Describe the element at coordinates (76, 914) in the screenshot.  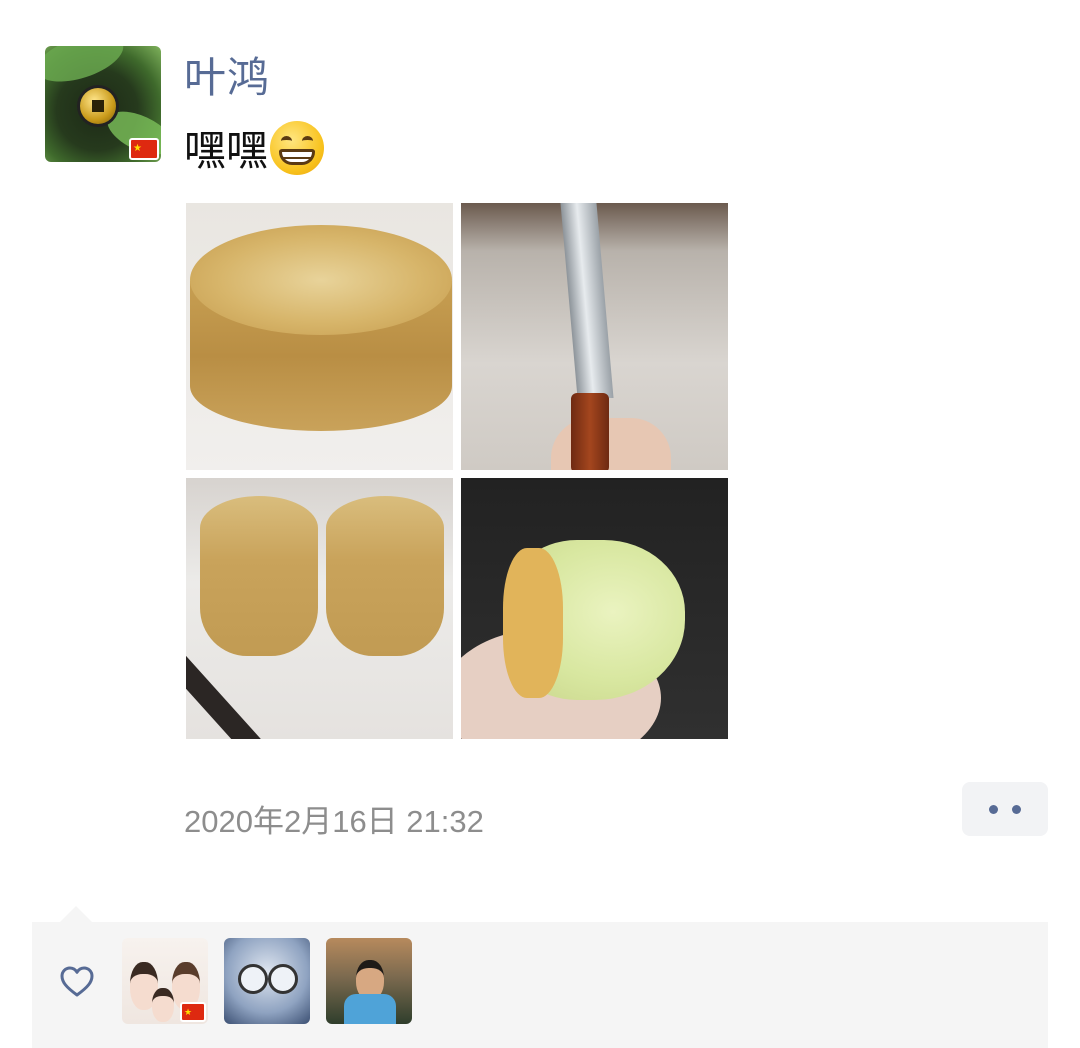
I see `likes-panel-caret` at that location.